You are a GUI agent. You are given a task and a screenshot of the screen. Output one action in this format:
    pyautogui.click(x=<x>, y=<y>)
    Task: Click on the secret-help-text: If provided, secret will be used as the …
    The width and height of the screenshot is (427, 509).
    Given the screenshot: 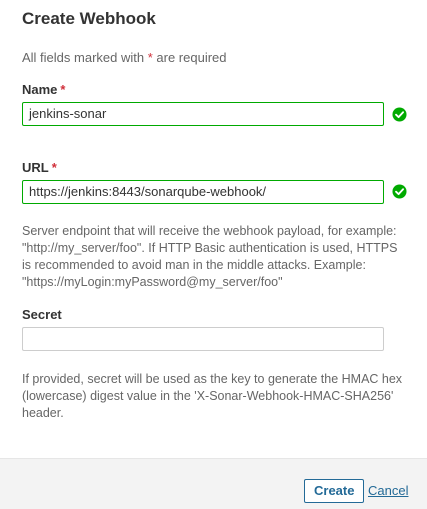 What is the action you would take?
    pyautogui.click(x=212, y=396)
    